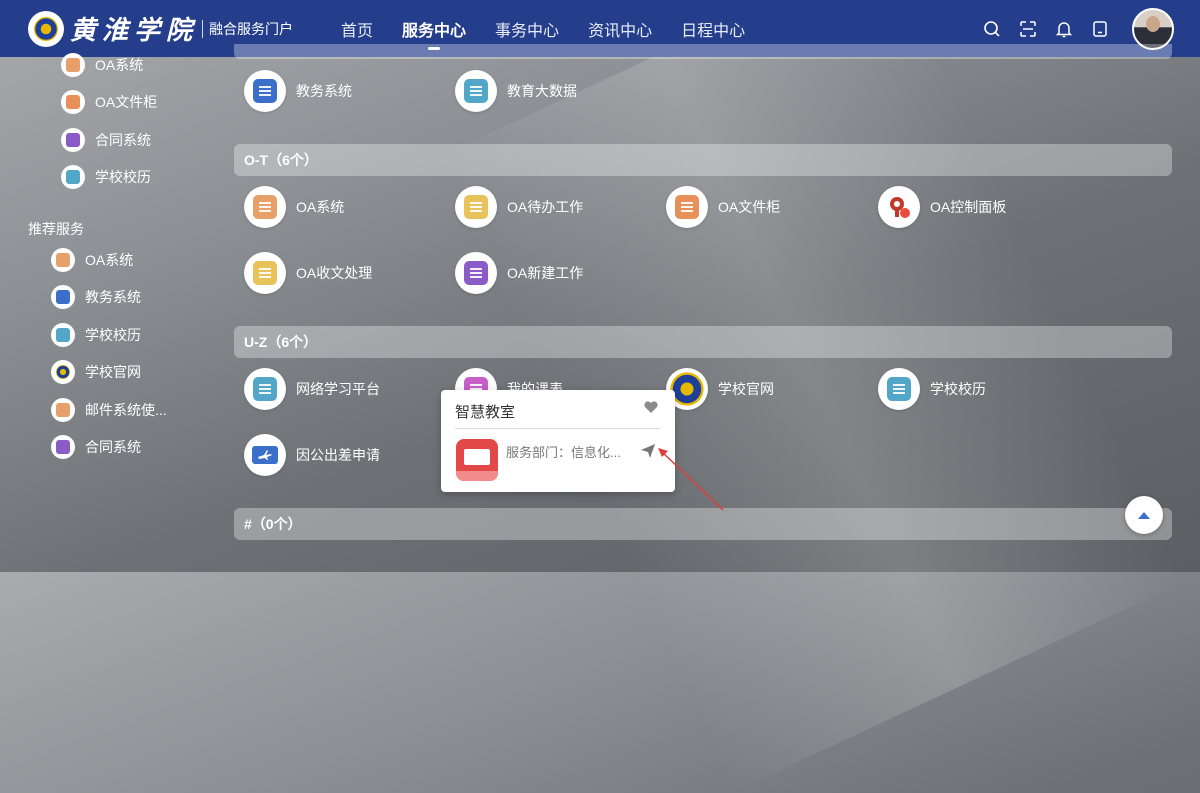  What do you see at coordinates (338, 389) in the screenshot?
I see `app-label: 网络学习平台` at bounding box center [338, 389].